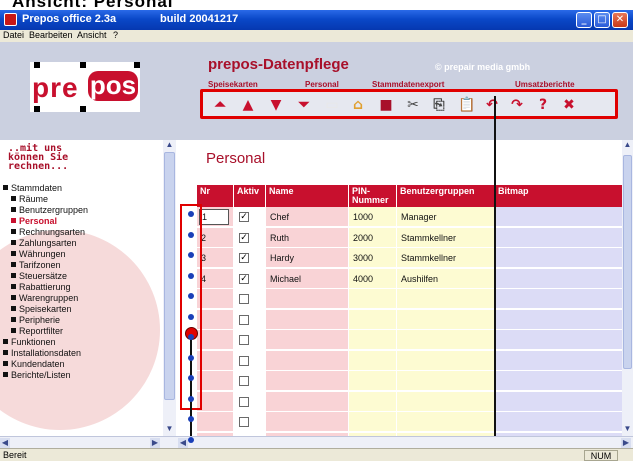  Describe the element at coordinates (543, 105) in the screenshot. I see `help-icon: ?` at that location.